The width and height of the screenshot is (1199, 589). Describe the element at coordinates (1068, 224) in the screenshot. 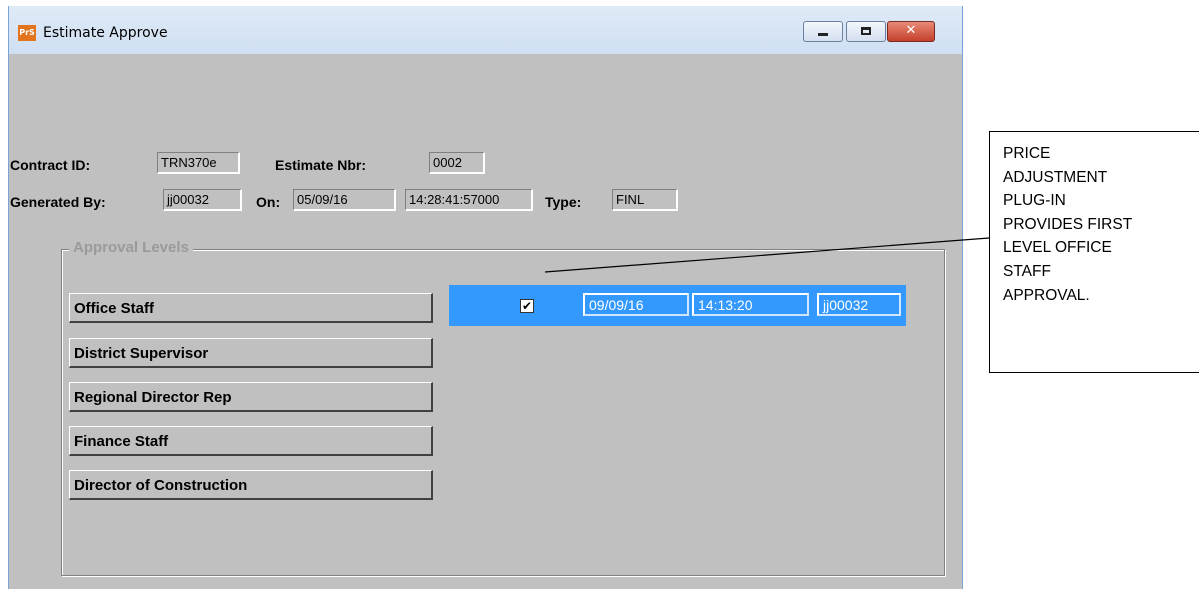

I see `callout-line: PROVIDES FIRST` at that location.